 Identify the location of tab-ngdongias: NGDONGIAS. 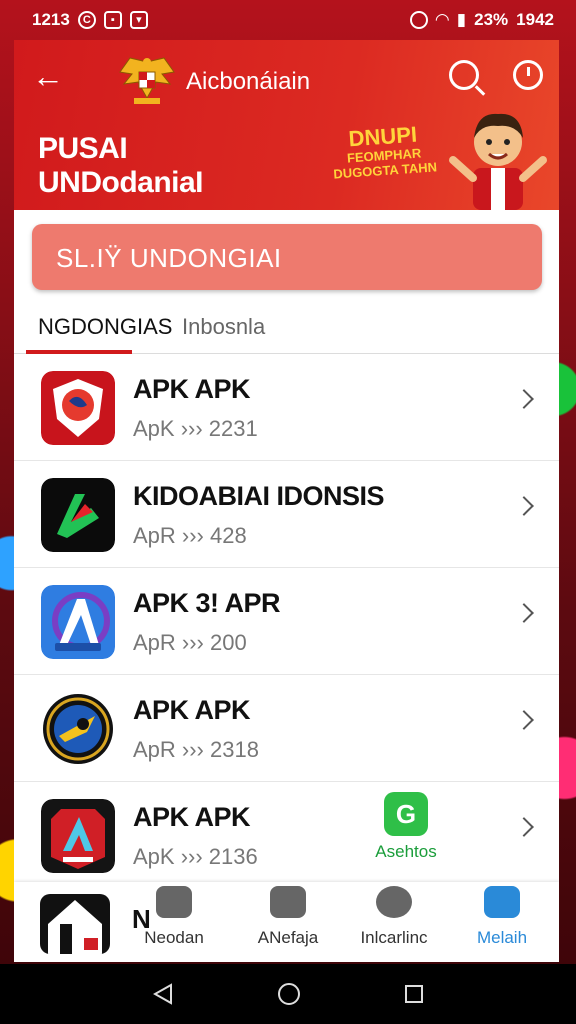
(105, 327).